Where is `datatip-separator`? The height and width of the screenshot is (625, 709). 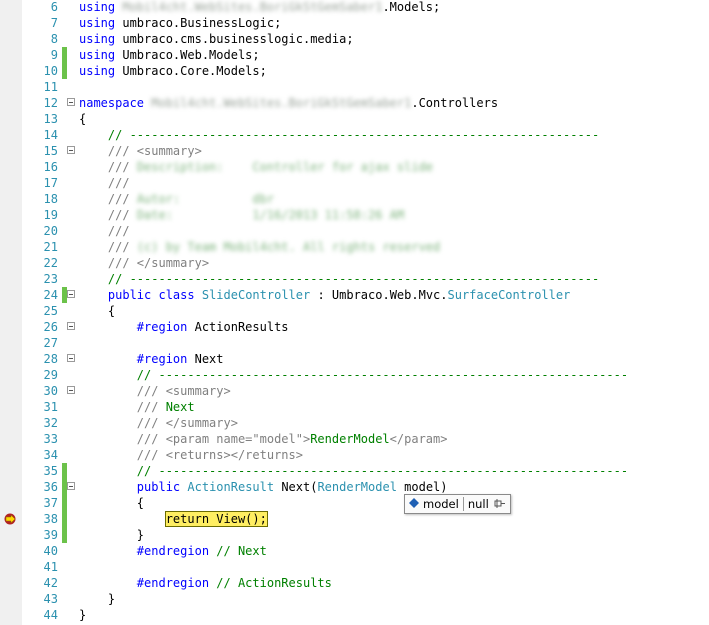 datatip-separator is located at coordinates (463, 504).